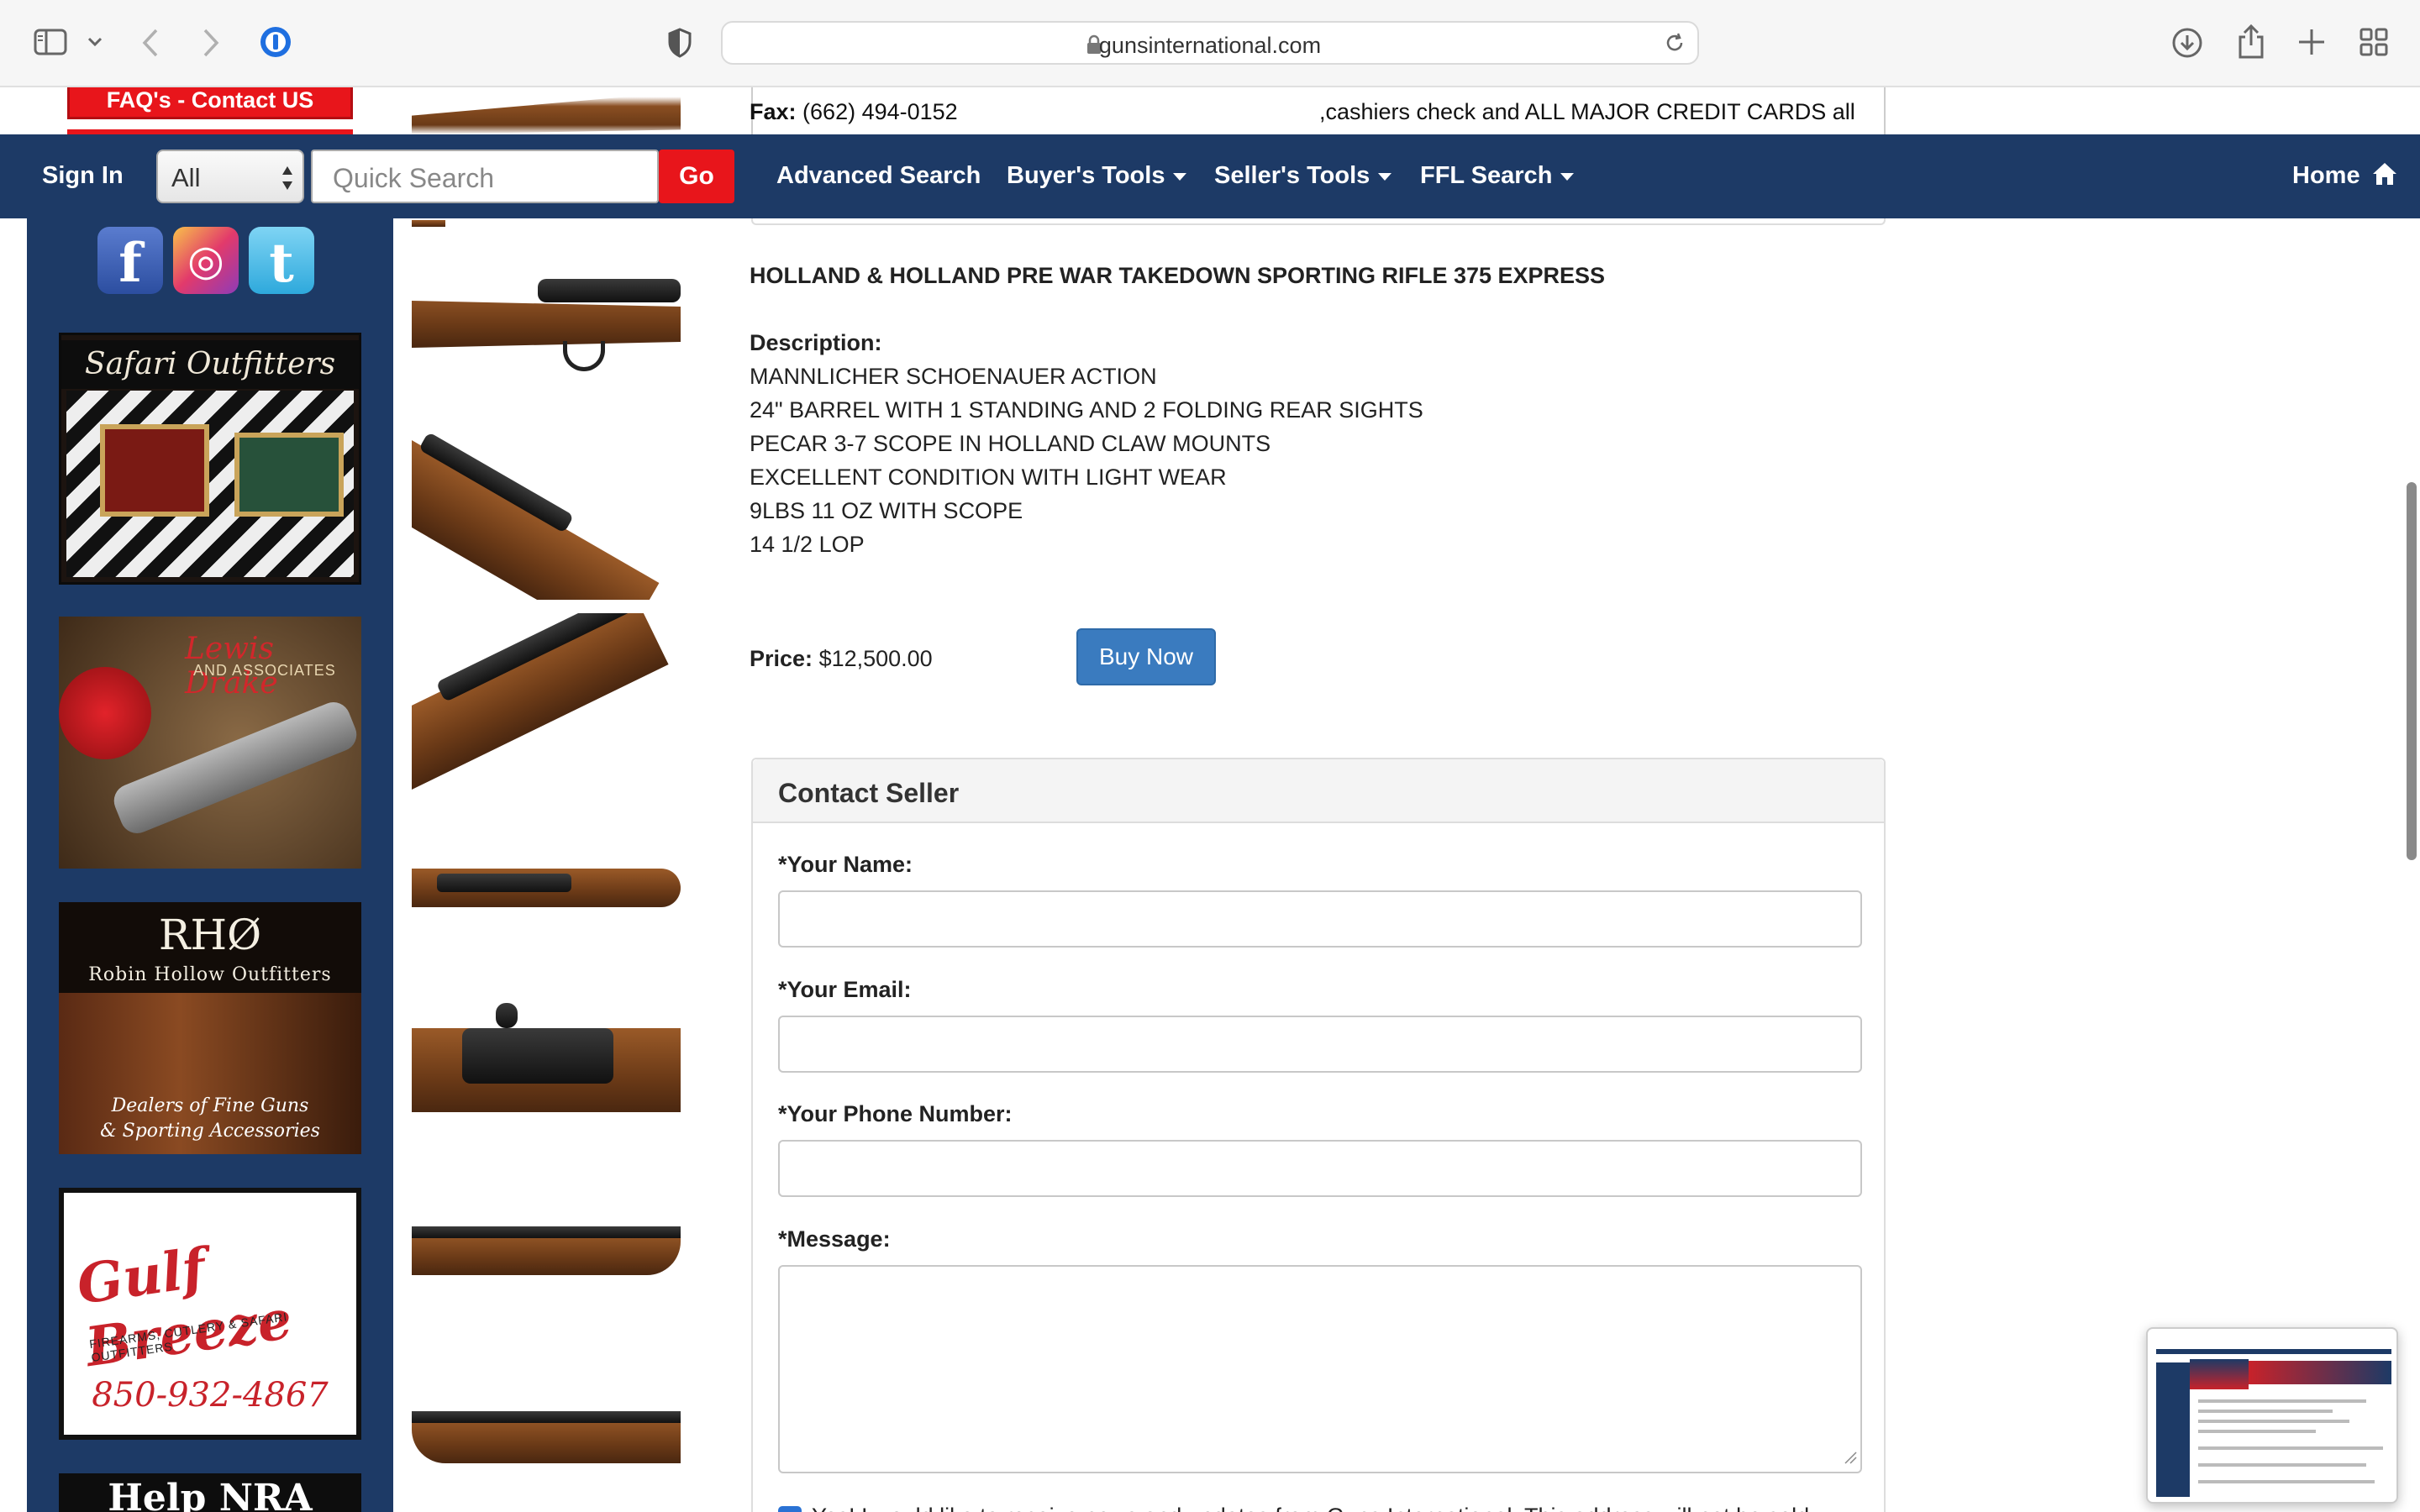 This screenshot has height=1512, width=2420. I want to click on email-input, so click(1320, 1044).